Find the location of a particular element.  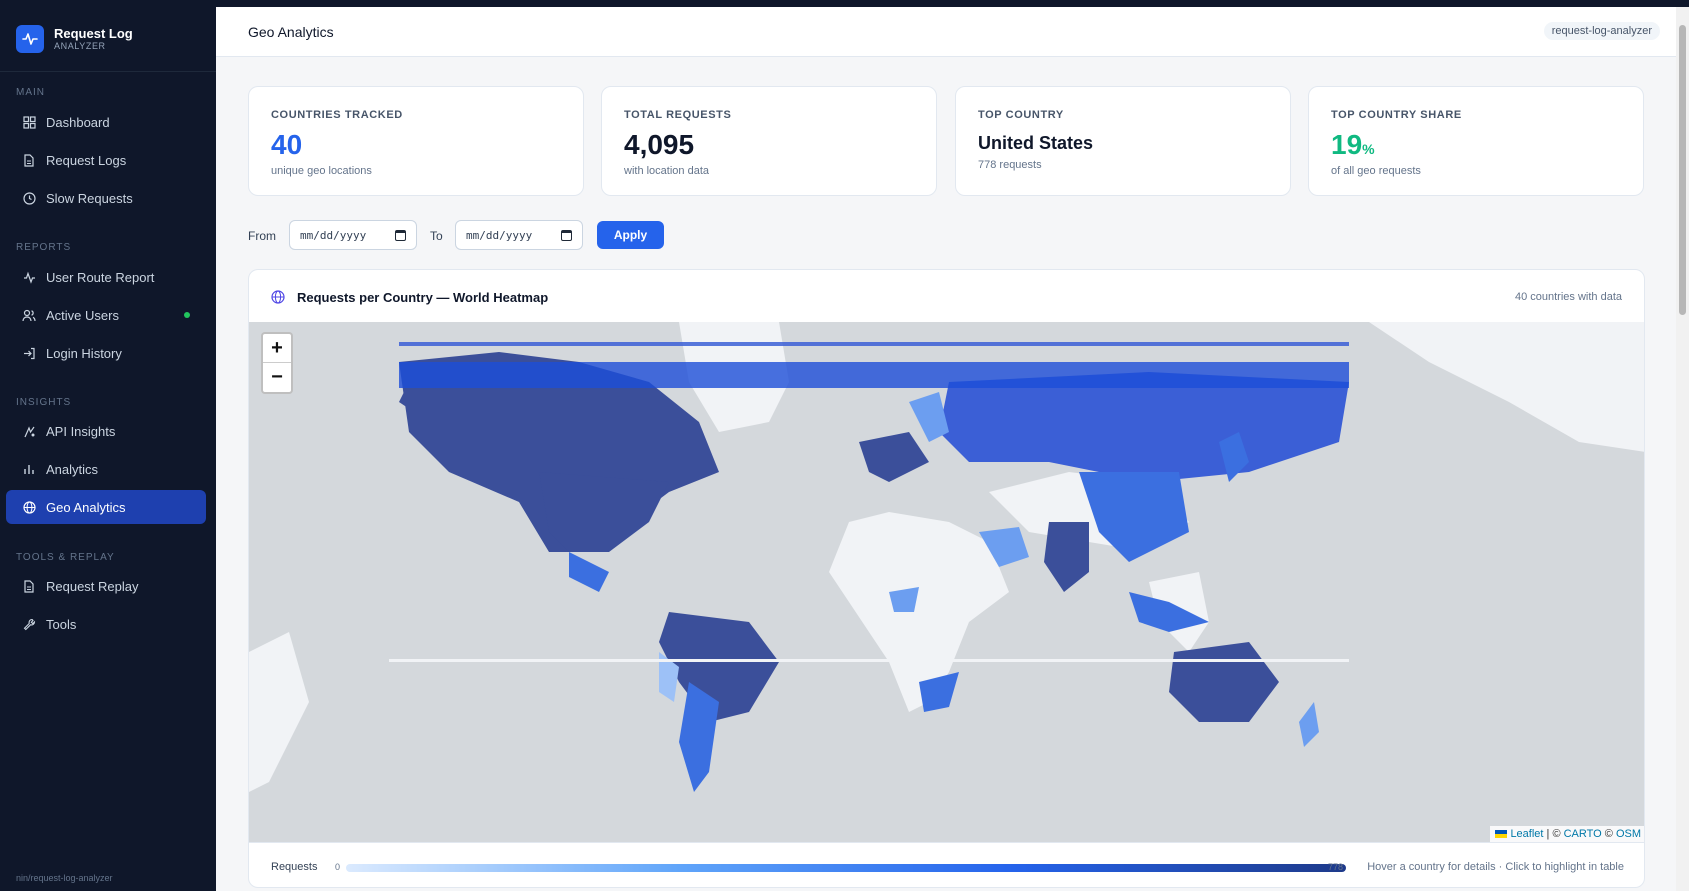

pulse-icon is located at coordinates (30, 39).